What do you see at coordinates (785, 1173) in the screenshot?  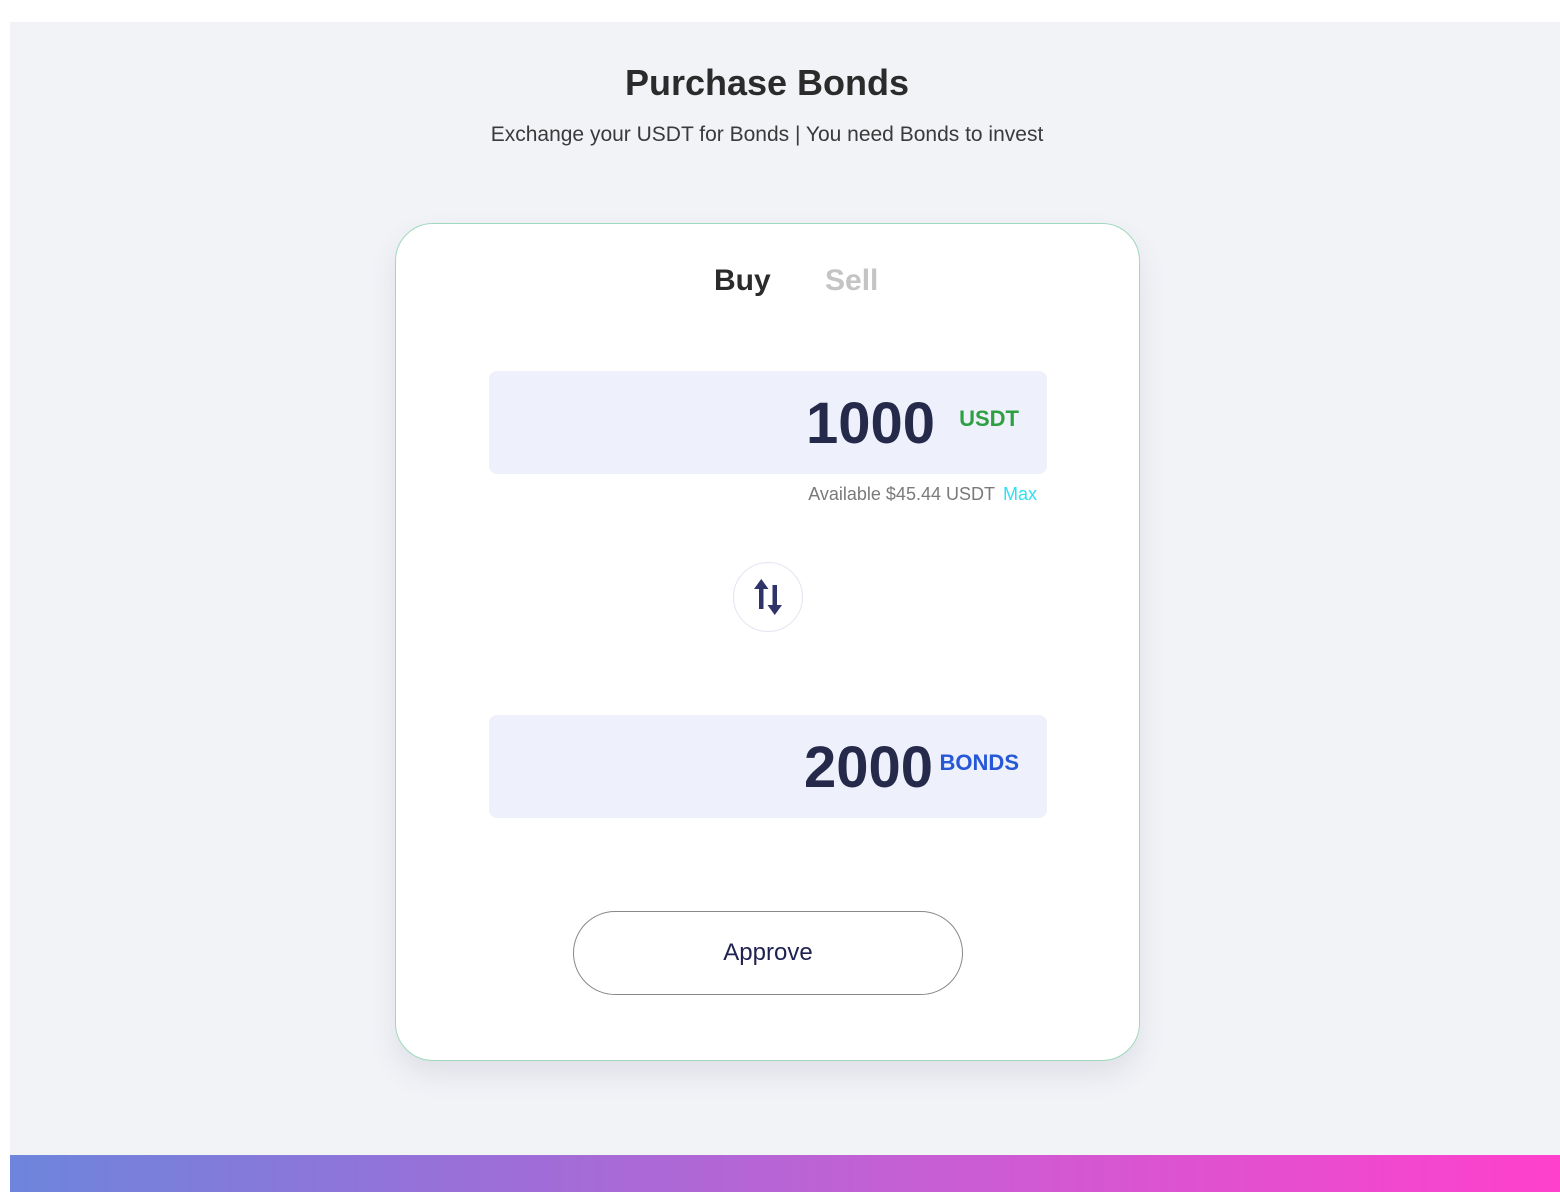 I see `footer-gradient-bar` at bounding box center [785, 1173].